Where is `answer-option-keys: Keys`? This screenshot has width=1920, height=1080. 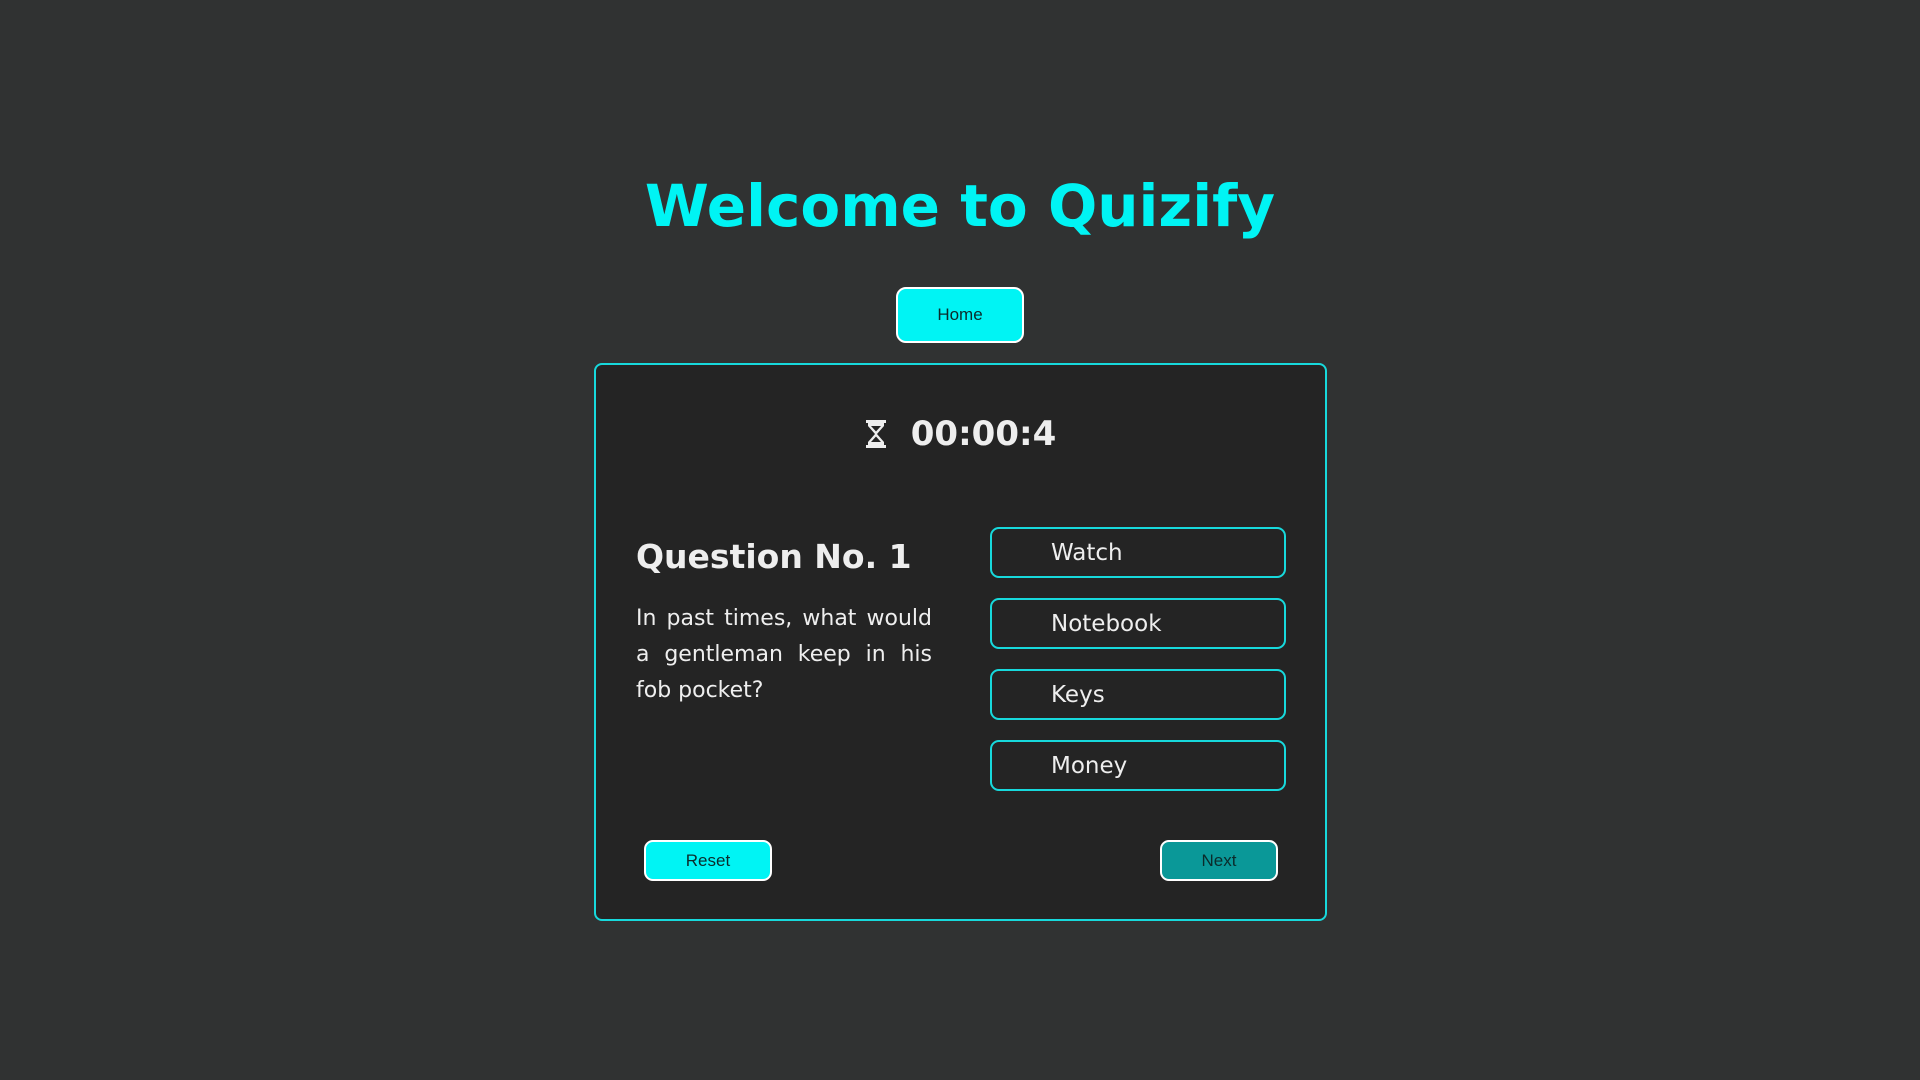 answer-option-keys: Keys is located at coordinates (1138, 694).